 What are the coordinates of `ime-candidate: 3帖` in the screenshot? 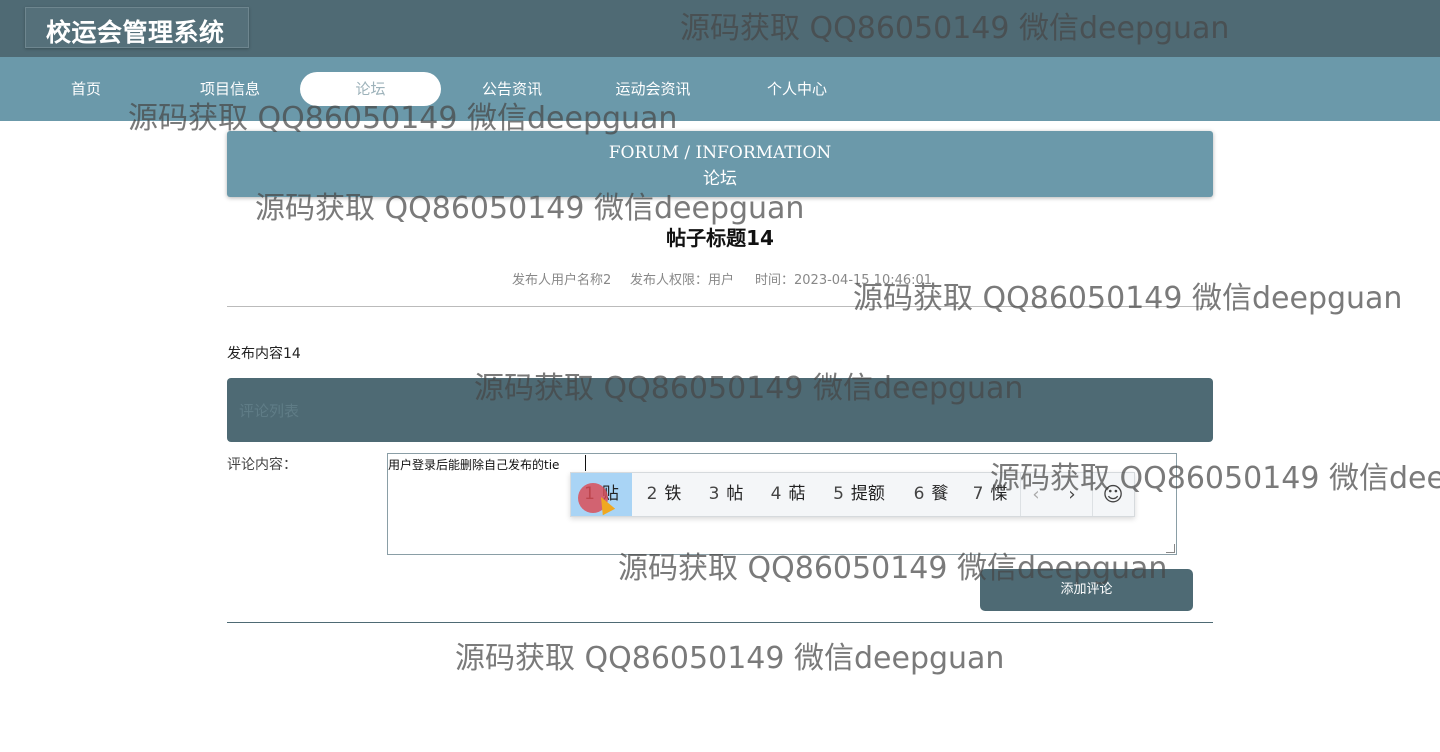 It's located at (726, 494).